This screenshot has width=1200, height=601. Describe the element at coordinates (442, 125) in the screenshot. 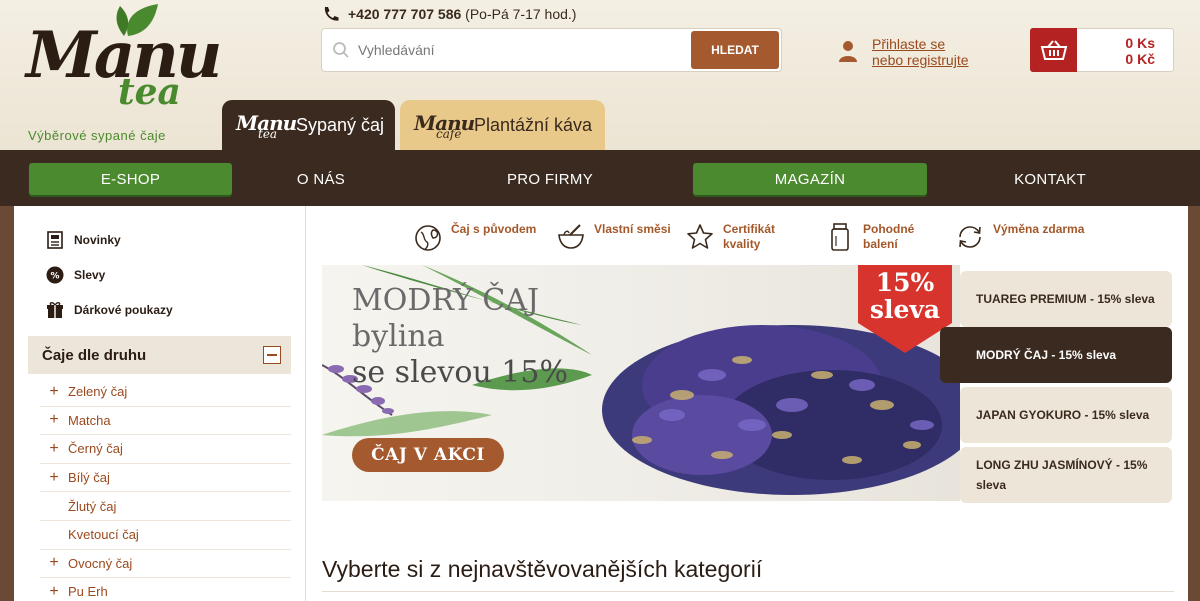

I see `tab-logo-cafe: Manu cafe` at that location.